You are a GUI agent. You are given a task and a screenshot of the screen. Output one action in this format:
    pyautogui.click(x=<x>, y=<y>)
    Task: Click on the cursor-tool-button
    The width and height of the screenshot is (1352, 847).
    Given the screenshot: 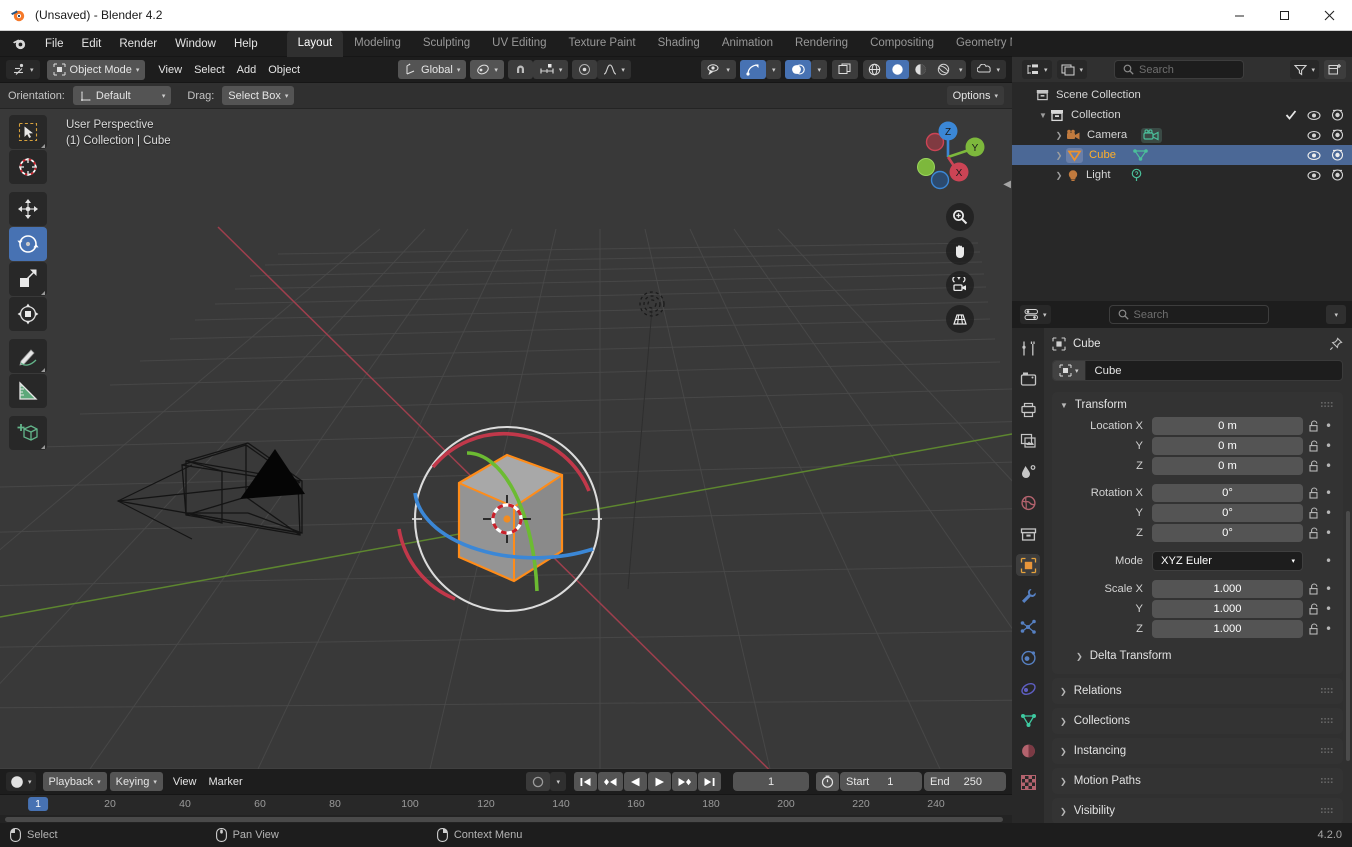 What is the action you would take?
    pyautogui.click(x=28, y=167)
    